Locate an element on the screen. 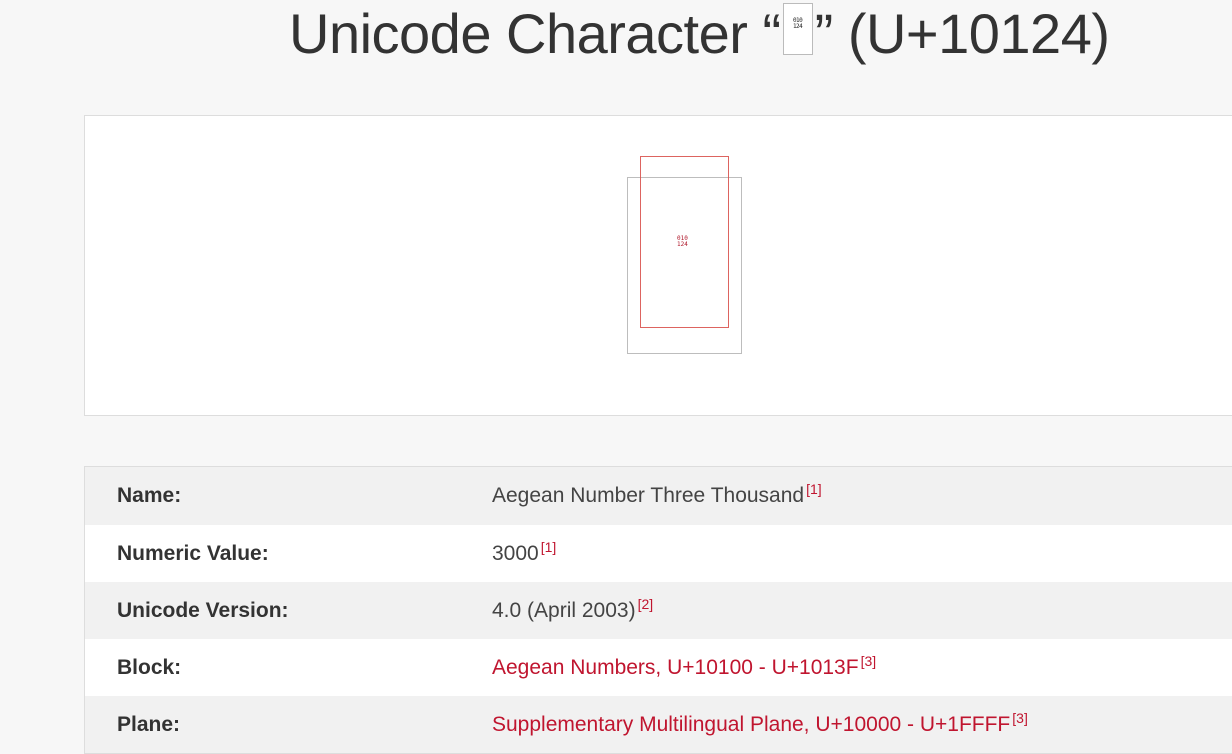 This screenshot has height=754, width=1232. title-suffix: ” (U+10124) is located at coordinates (962, 33).